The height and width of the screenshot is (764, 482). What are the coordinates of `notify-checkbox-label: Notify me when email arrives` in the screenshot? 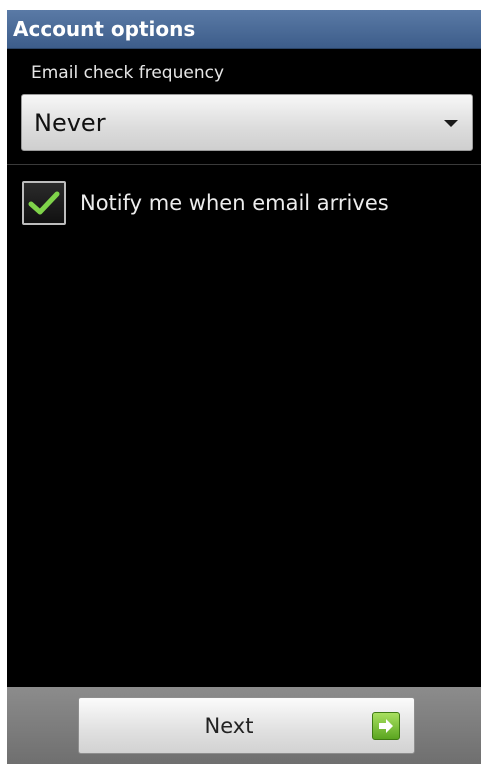 It's located at (234, 203).